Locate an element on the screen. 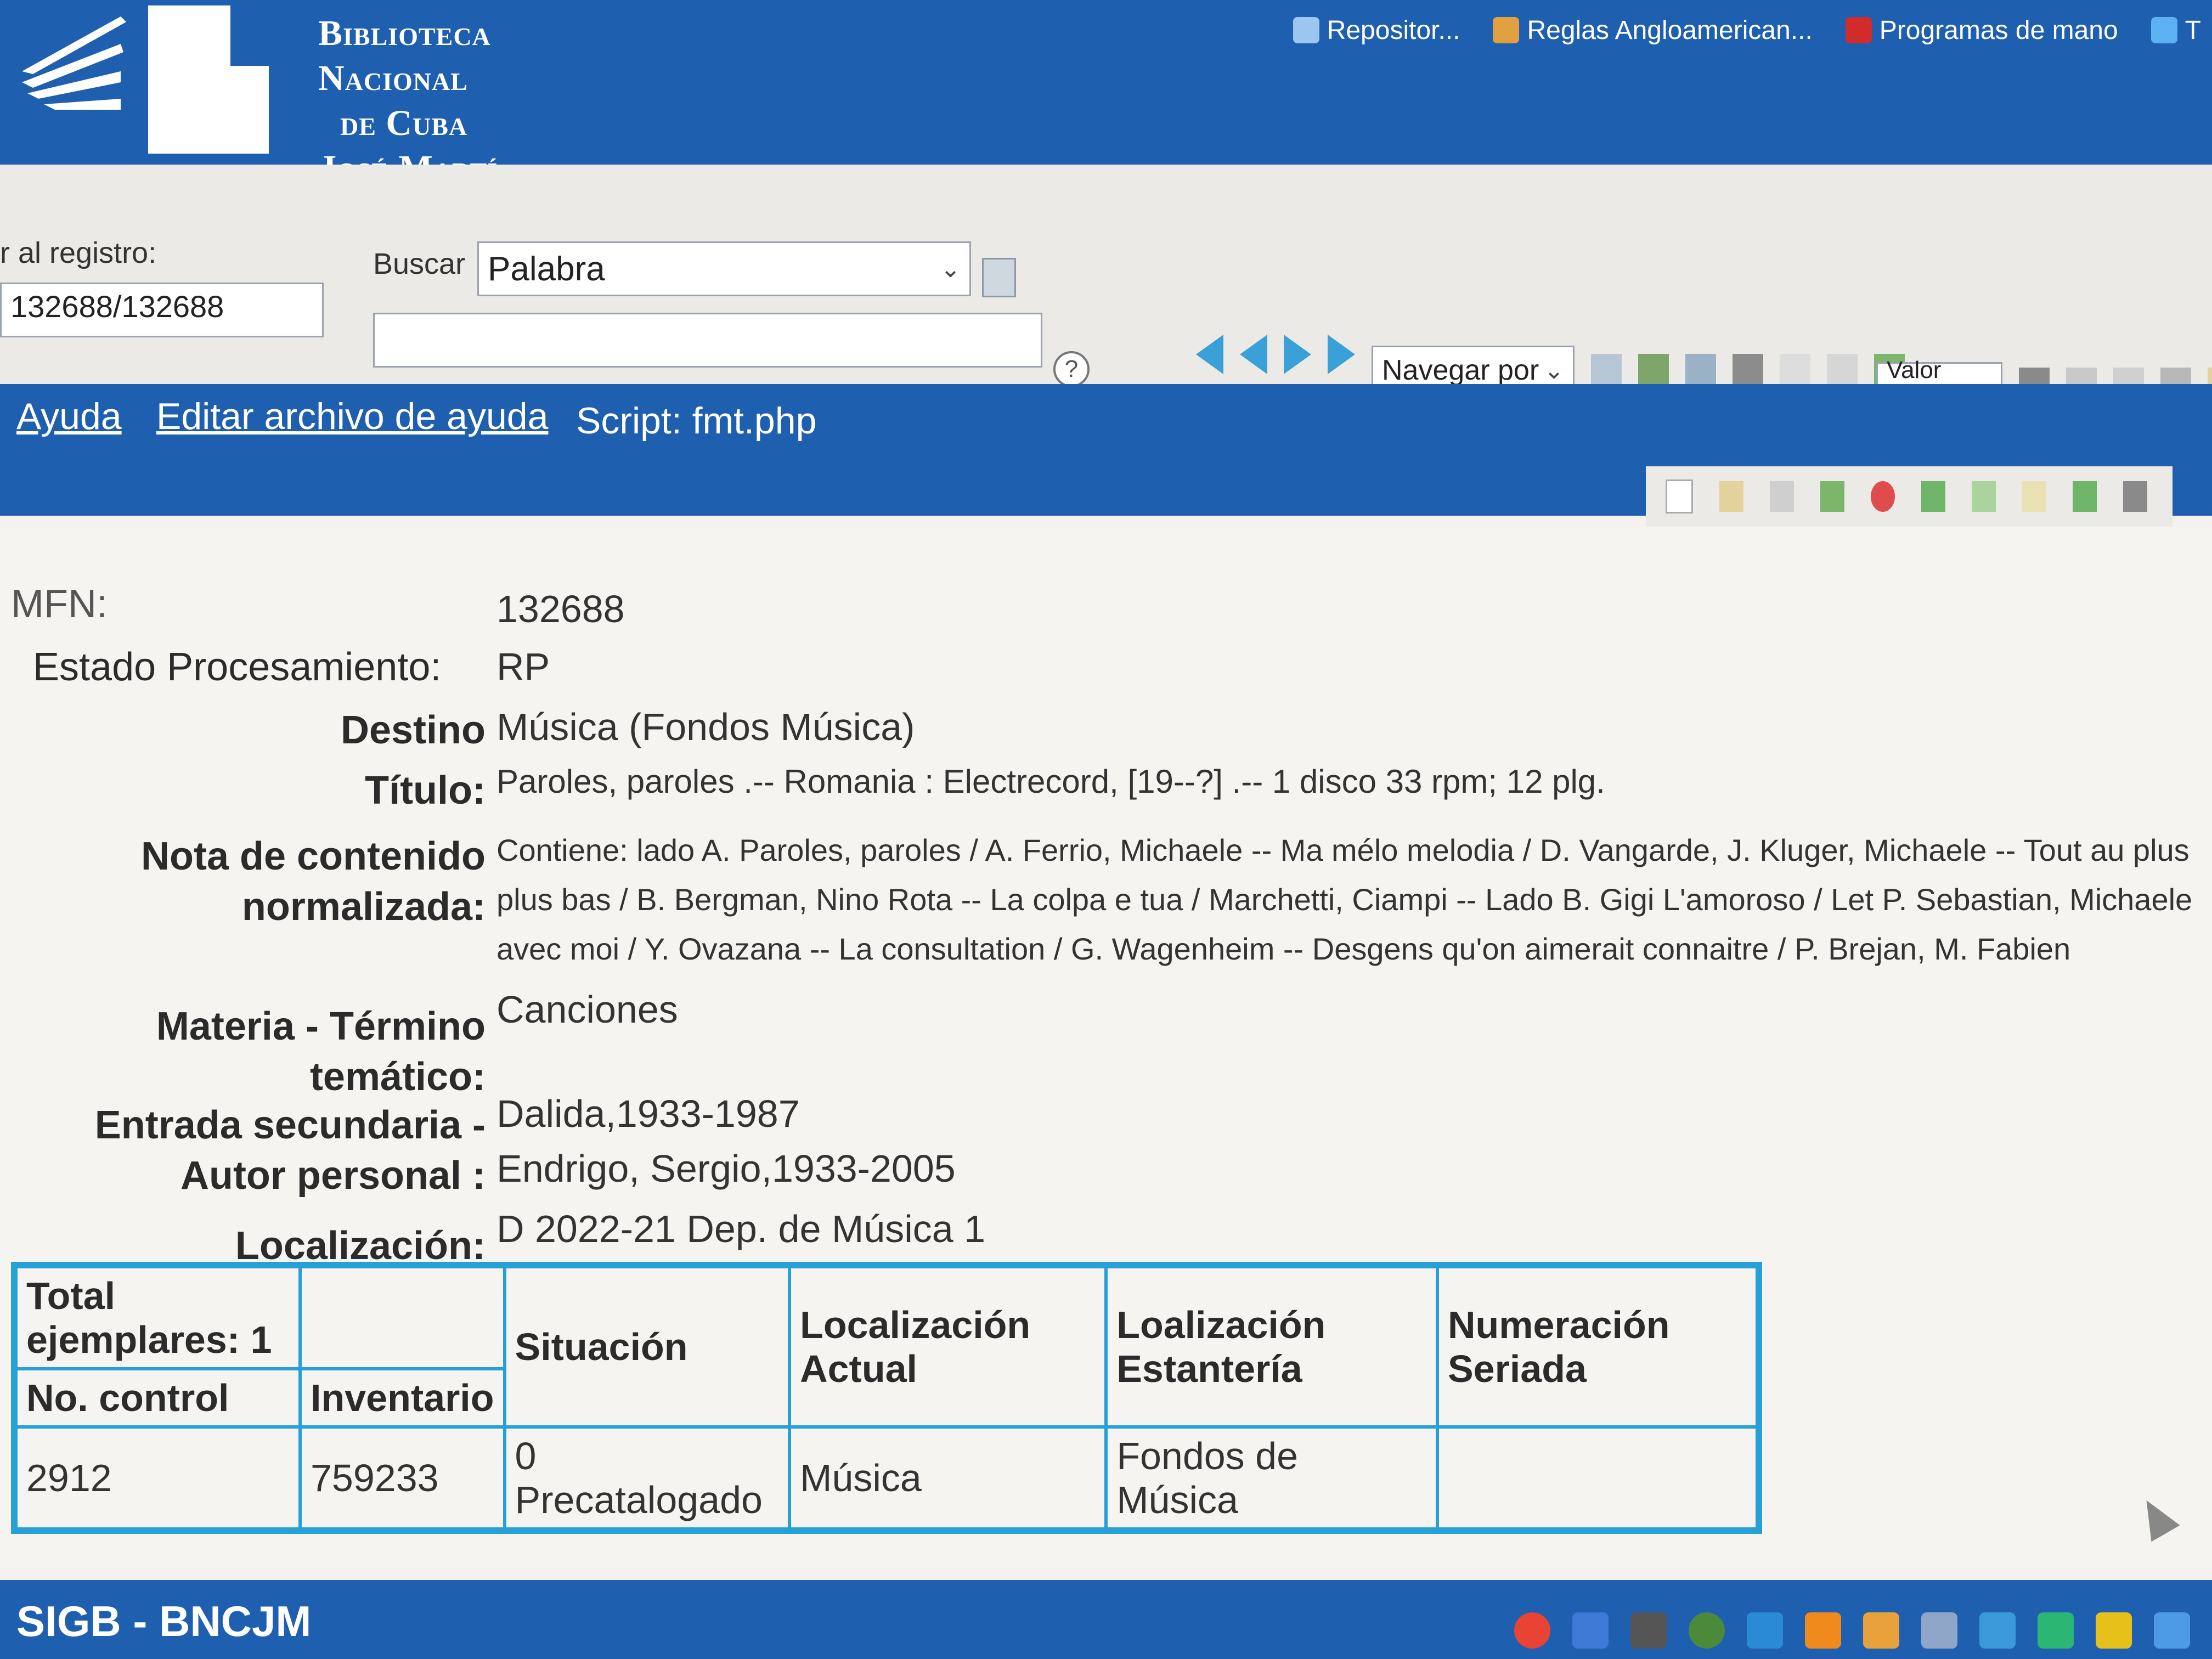 The height and width of the screenshot is (1659, 2212). save-record-icon is located at coordinates (1832, 497).